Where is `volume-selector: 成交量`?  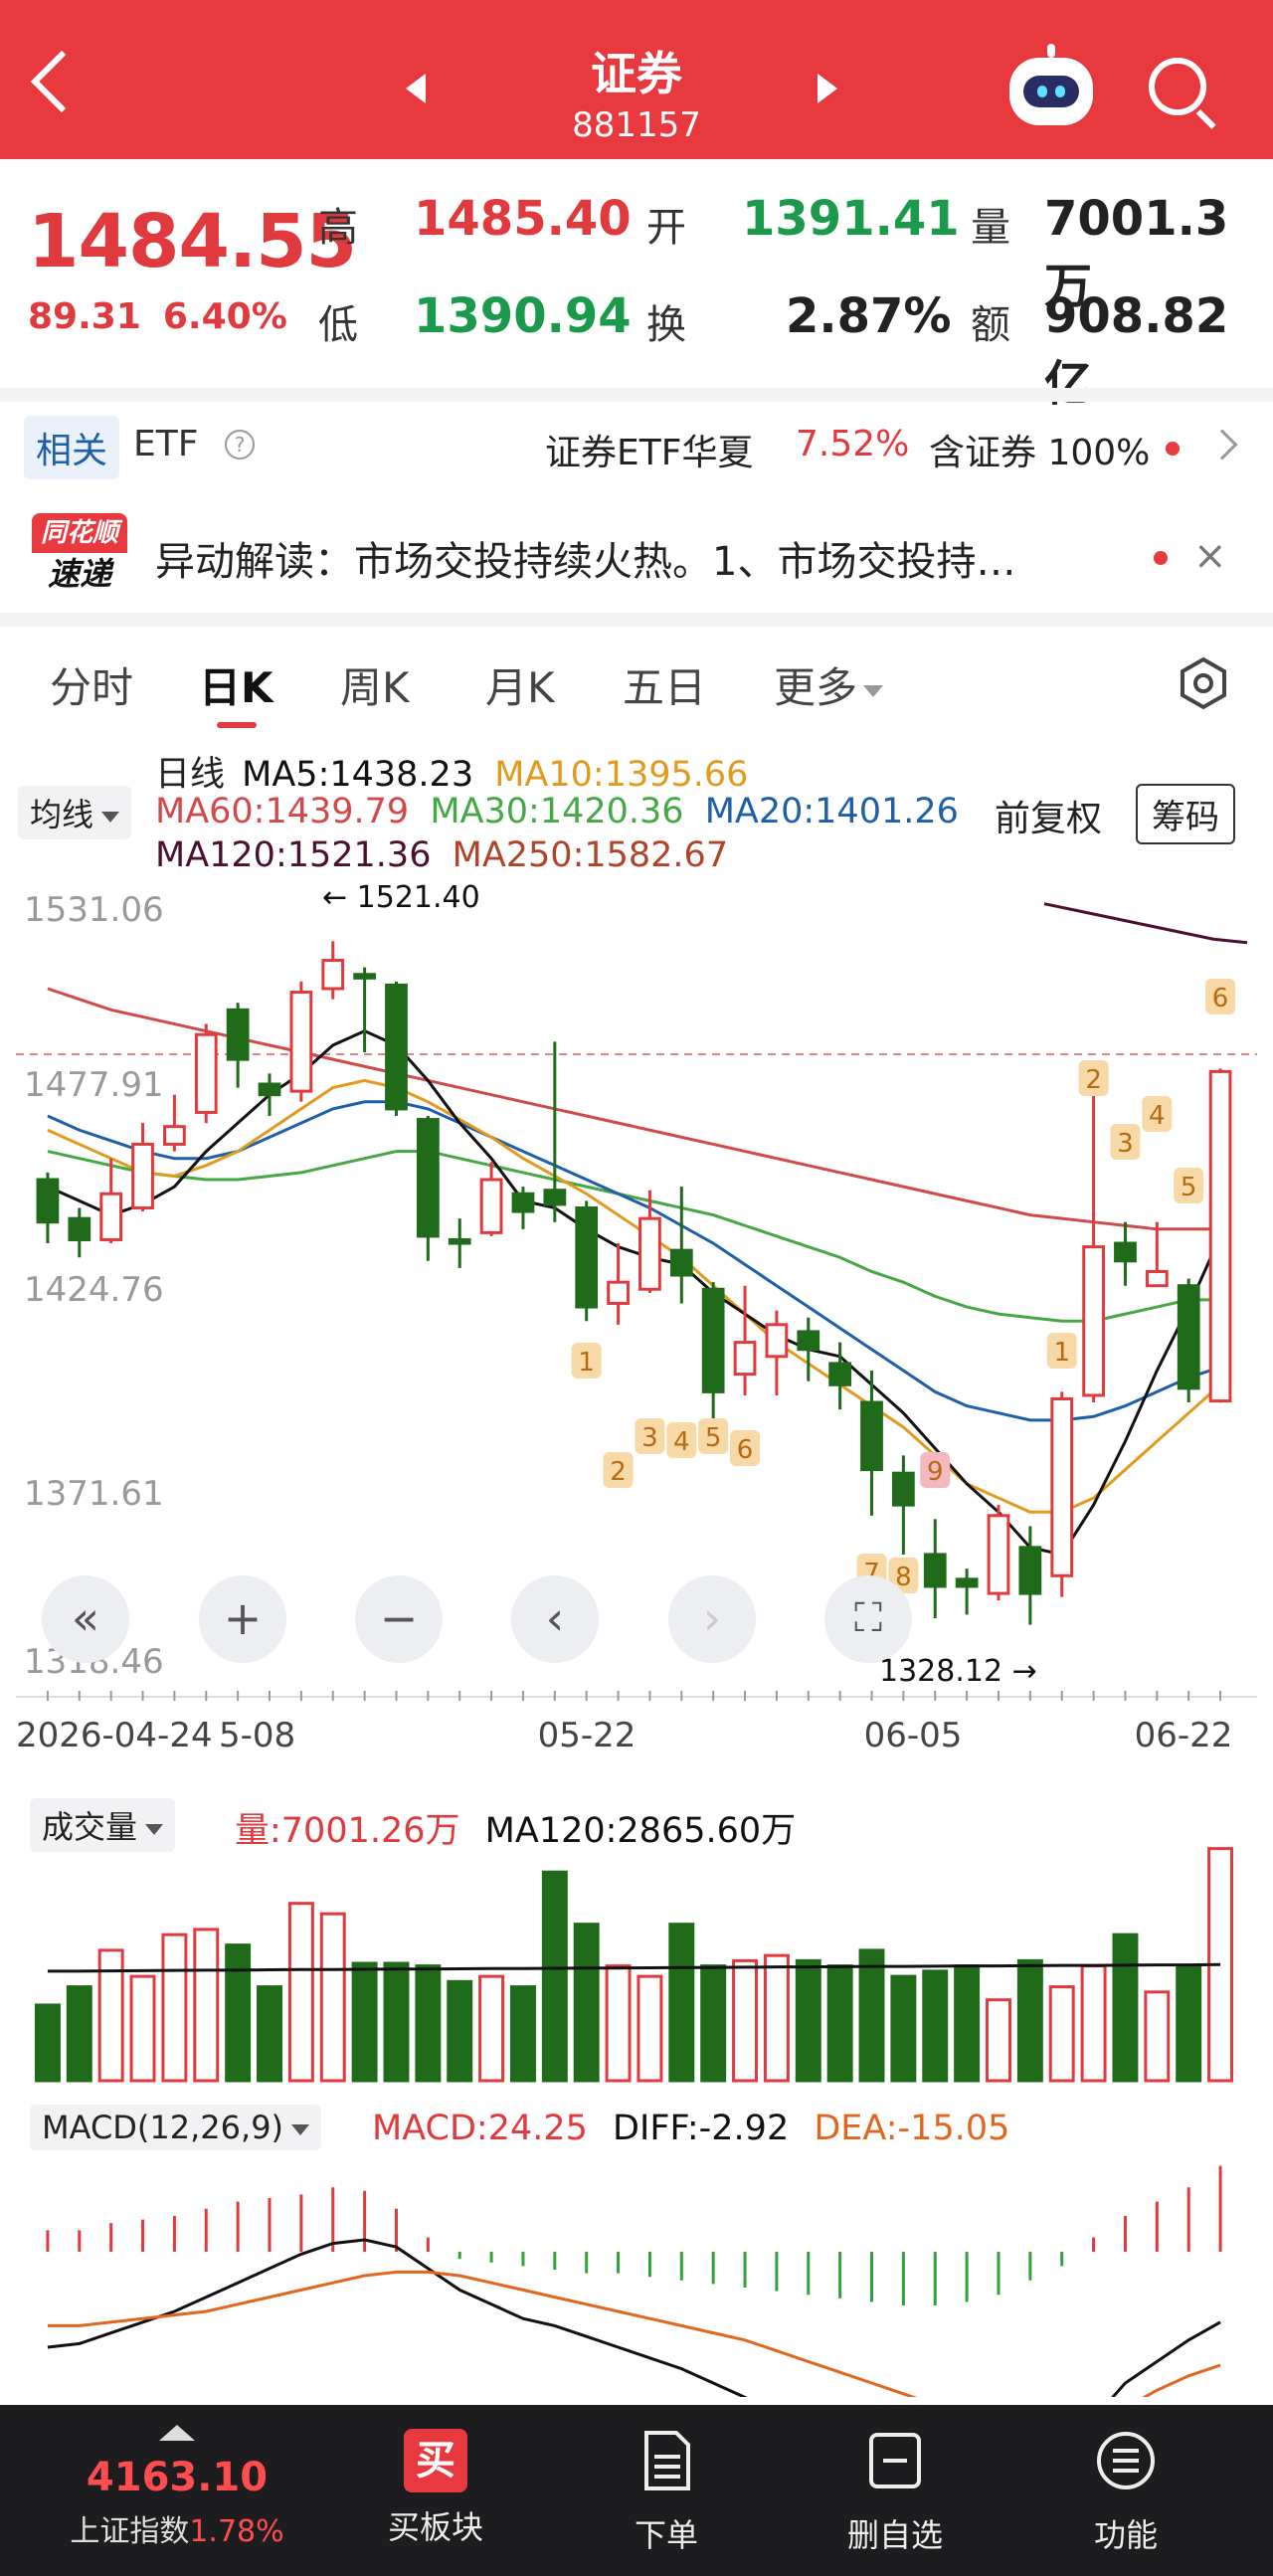
volume-selector: 成交量 is located at coordinates (103, 1825).